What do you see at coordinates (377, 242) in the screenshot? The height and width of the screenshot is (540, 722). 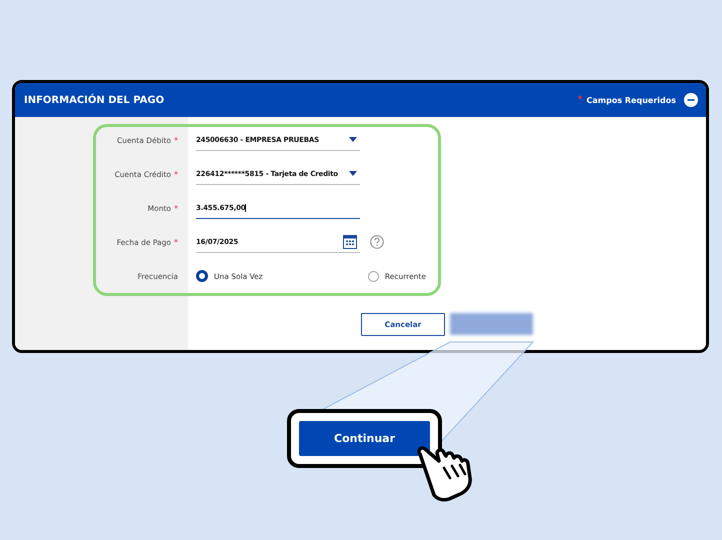 I see `help-icon` at bounding box center [377, 242].